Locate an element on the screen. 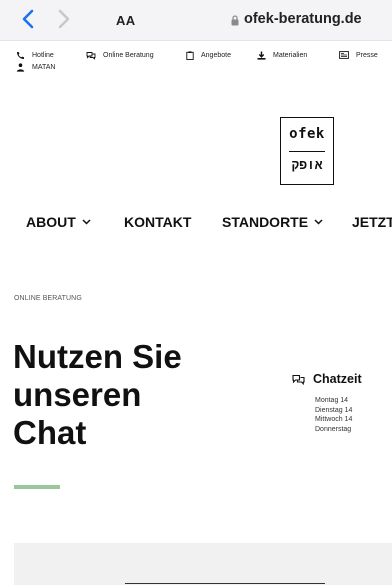 The image size is (392, 585). chevron-right-icon is located at coordinates (64, 19).